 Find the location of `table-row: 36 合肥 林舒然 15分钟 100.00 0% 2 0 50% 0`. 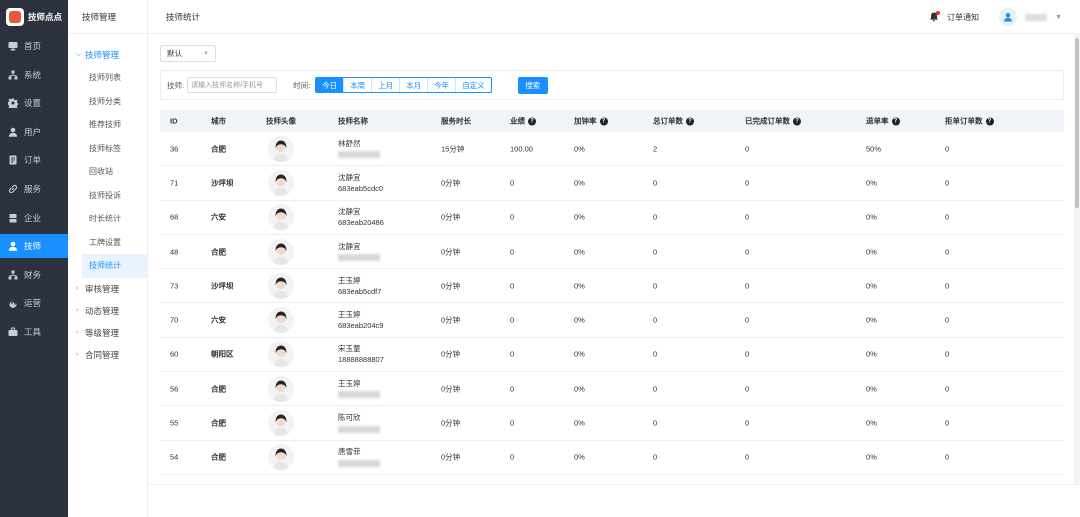

table-row: 36 合肥 林舒然 15分钟 100.00 0% 2 0 50% 0 is located at coordinates (612, 149).